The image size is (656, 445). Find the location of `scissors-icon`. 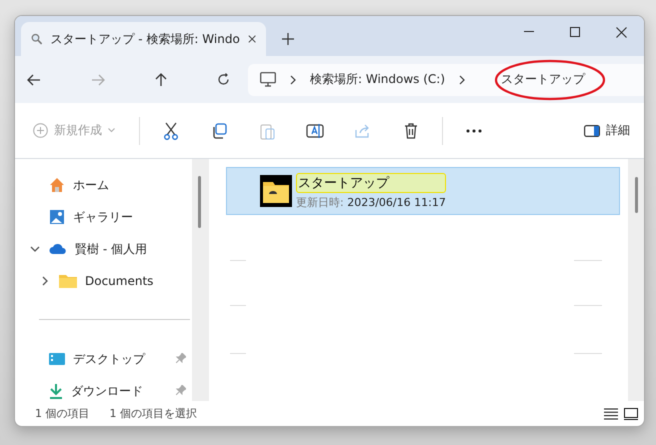

scissors-icon is located at coordinates (171, 131).